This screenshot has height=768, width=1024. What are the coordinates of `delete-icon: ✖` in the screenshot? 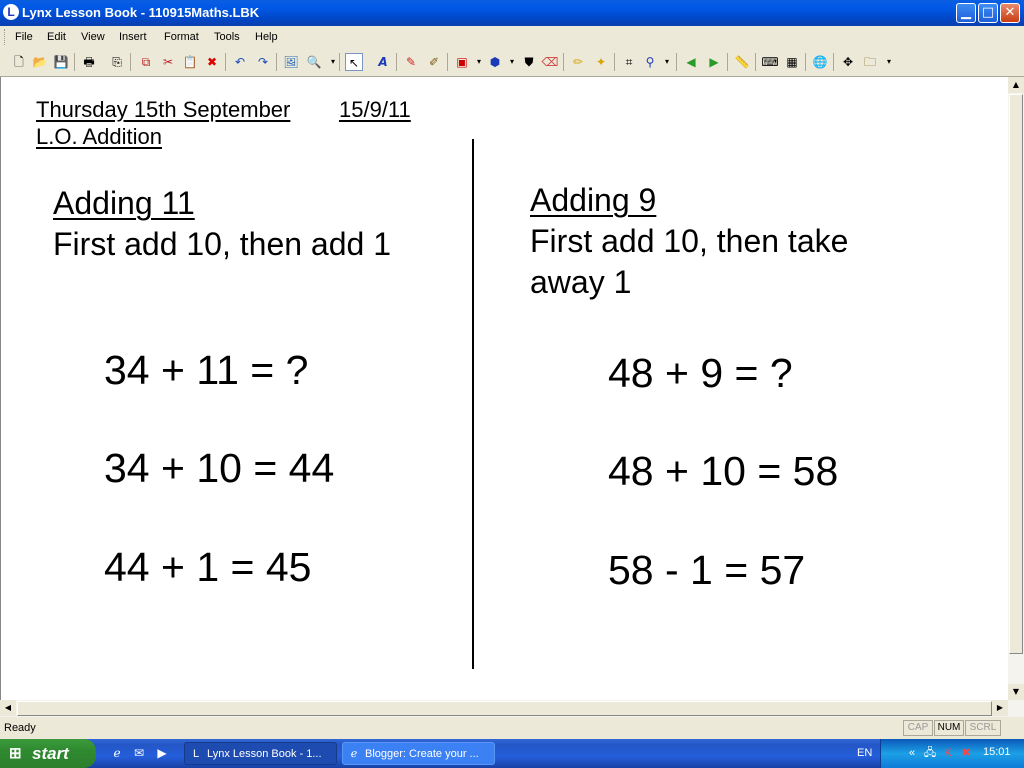 It's located at (212, 62).